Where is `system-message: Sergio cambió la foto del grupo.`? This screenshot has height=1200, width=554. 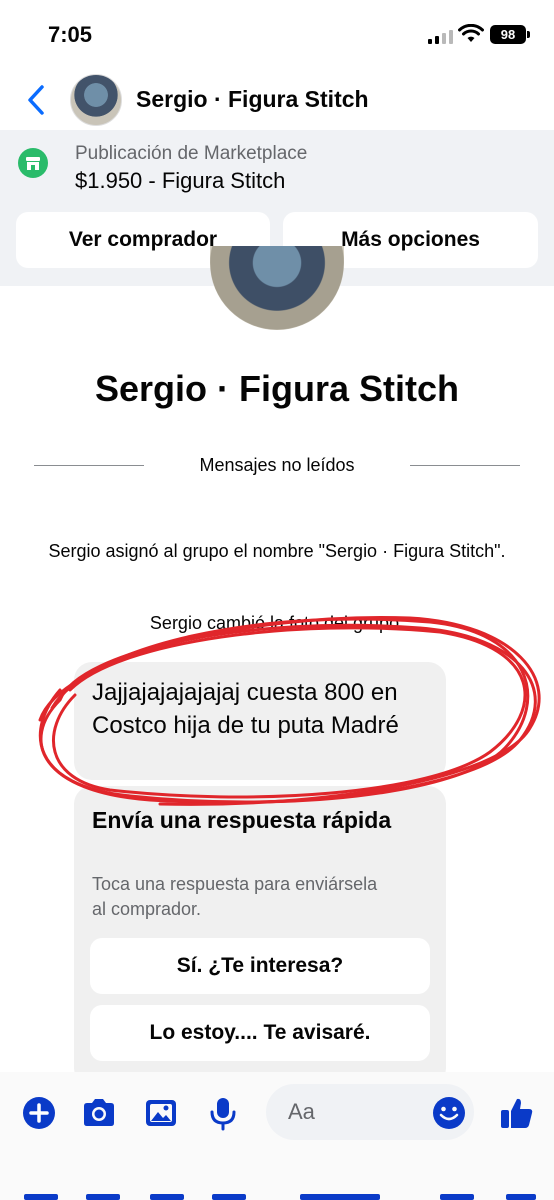 system-message: Sergio cambió la foto del grupo. is located at coordinates (277, 623).